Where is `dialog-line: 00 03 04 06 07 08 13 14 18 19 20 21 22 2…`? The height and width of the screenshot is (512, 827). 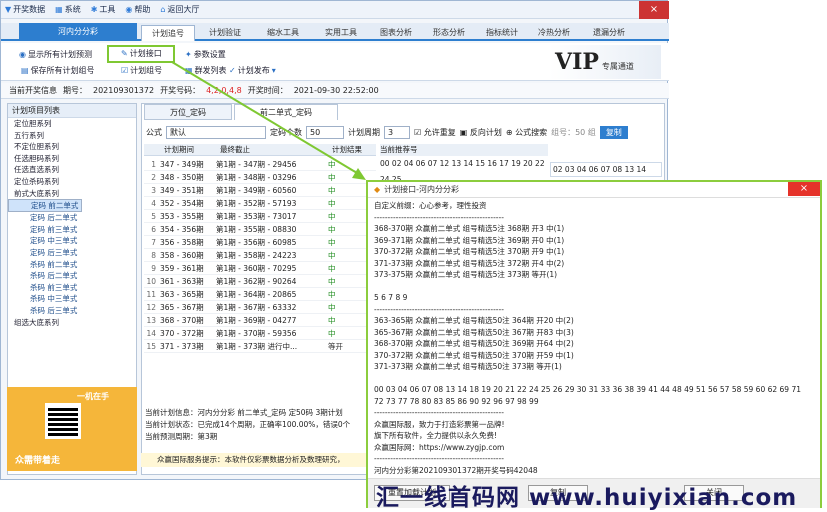
dialog-line: 00 03 04 06 07 08 13 14 18 19 20 21 22 2… is located at coordinates (588, 389).